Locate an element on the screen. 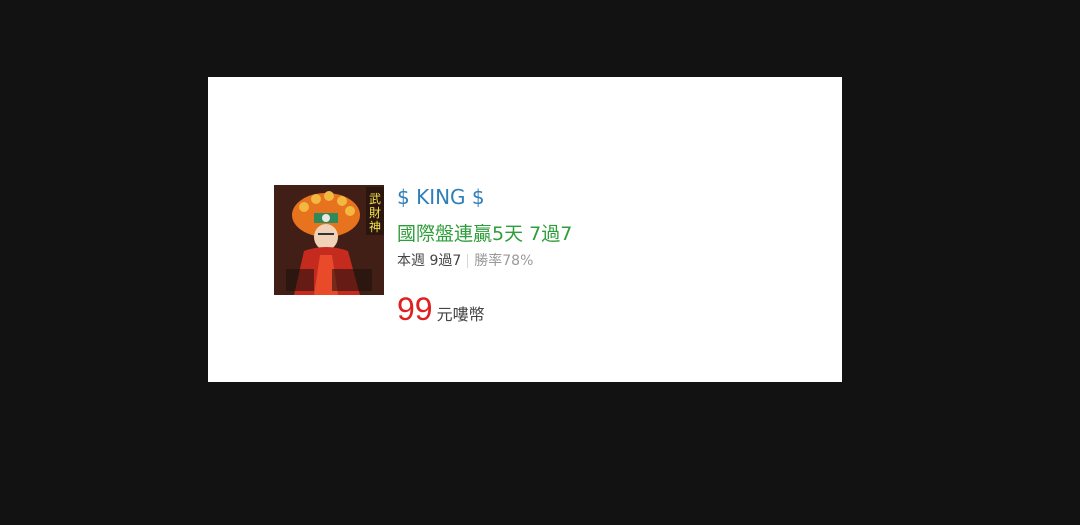  price-row: 99 元嘍幣 is located at coordinates (607, 309).